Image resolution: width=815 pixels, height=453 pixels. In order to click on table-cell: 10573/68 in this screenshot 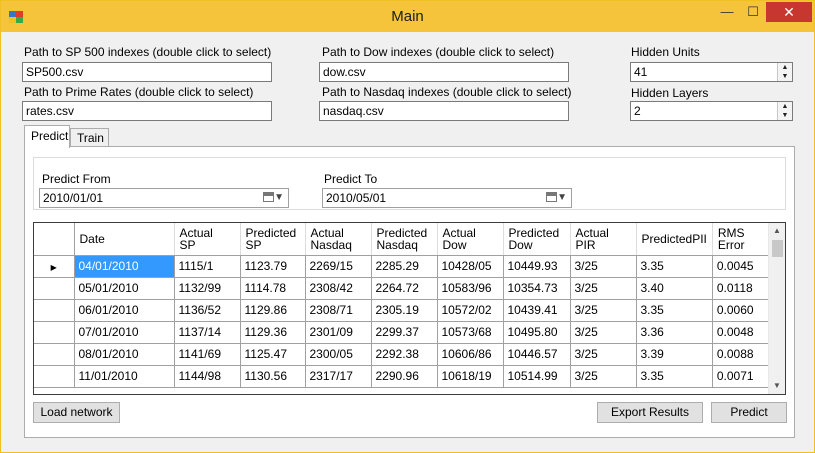, I will do `click(470, 332)`.